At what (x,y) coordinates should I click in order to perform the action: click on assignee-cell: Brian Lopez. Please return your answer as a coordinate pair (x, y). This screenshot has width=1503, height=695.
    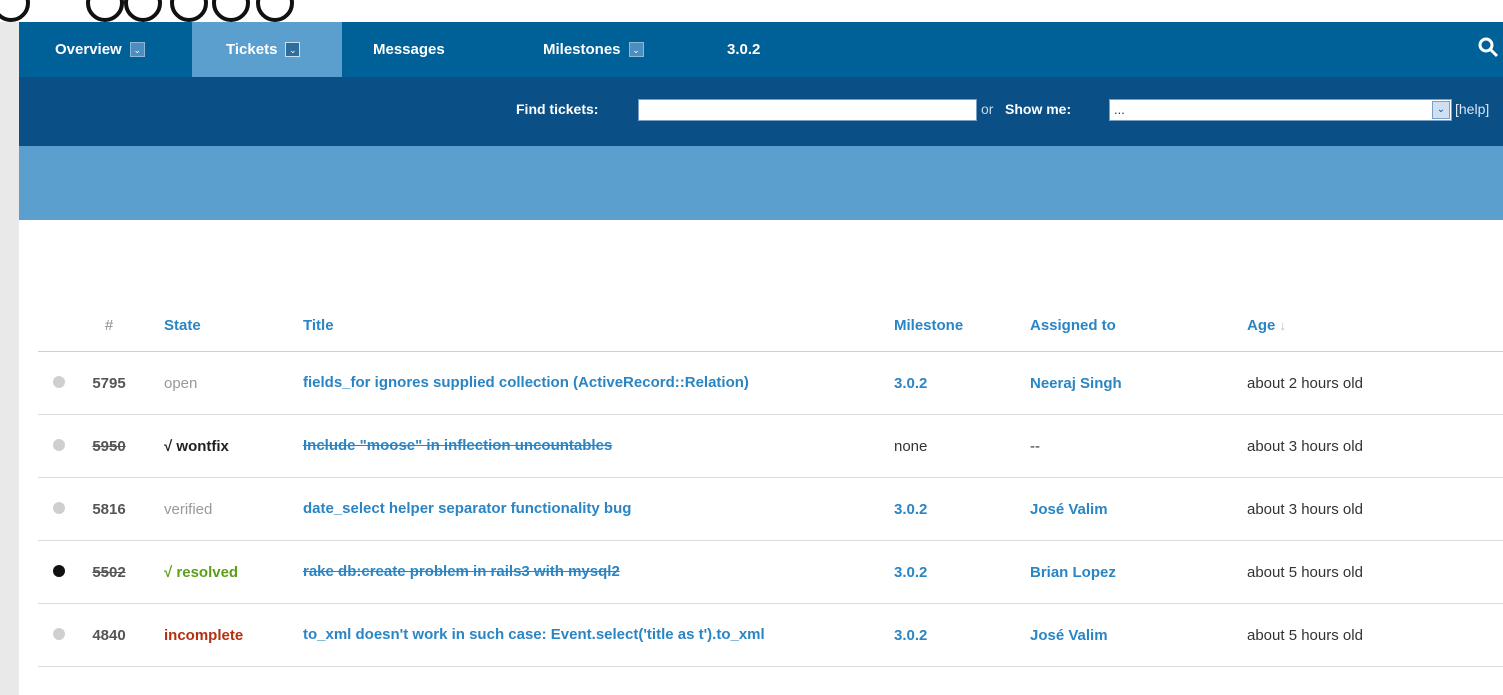
    Looking at the image, I should click on (1138, 572).